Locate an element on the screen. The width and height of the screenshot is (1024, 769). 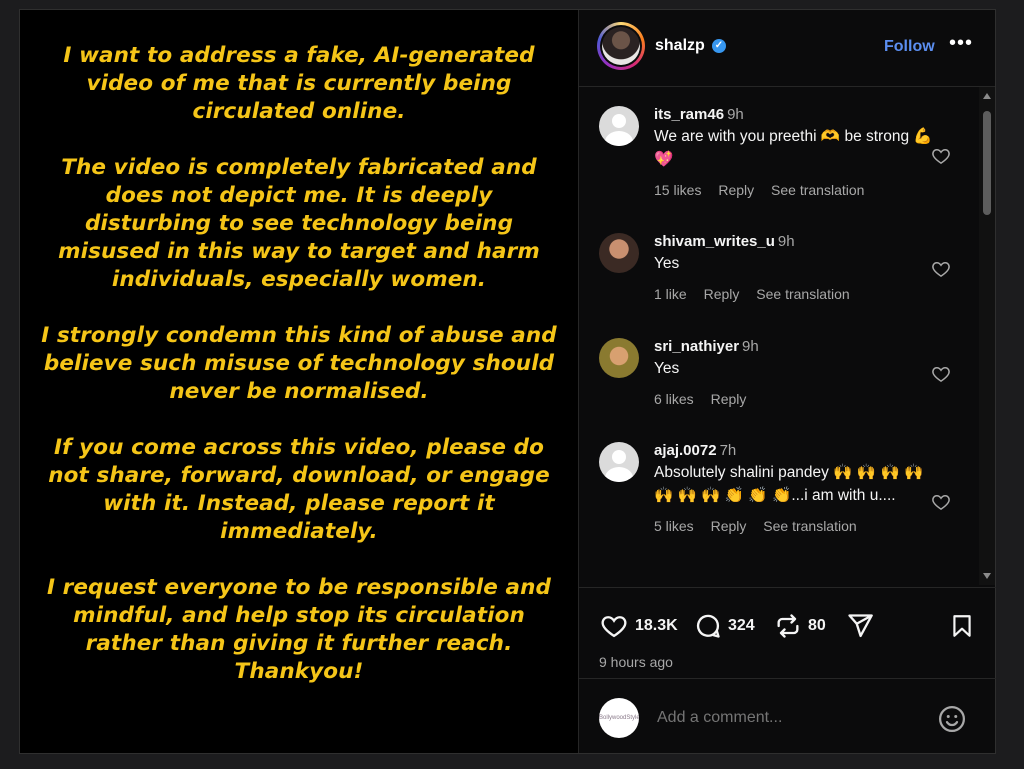
author-avatar is located at coordinates (621, 46).